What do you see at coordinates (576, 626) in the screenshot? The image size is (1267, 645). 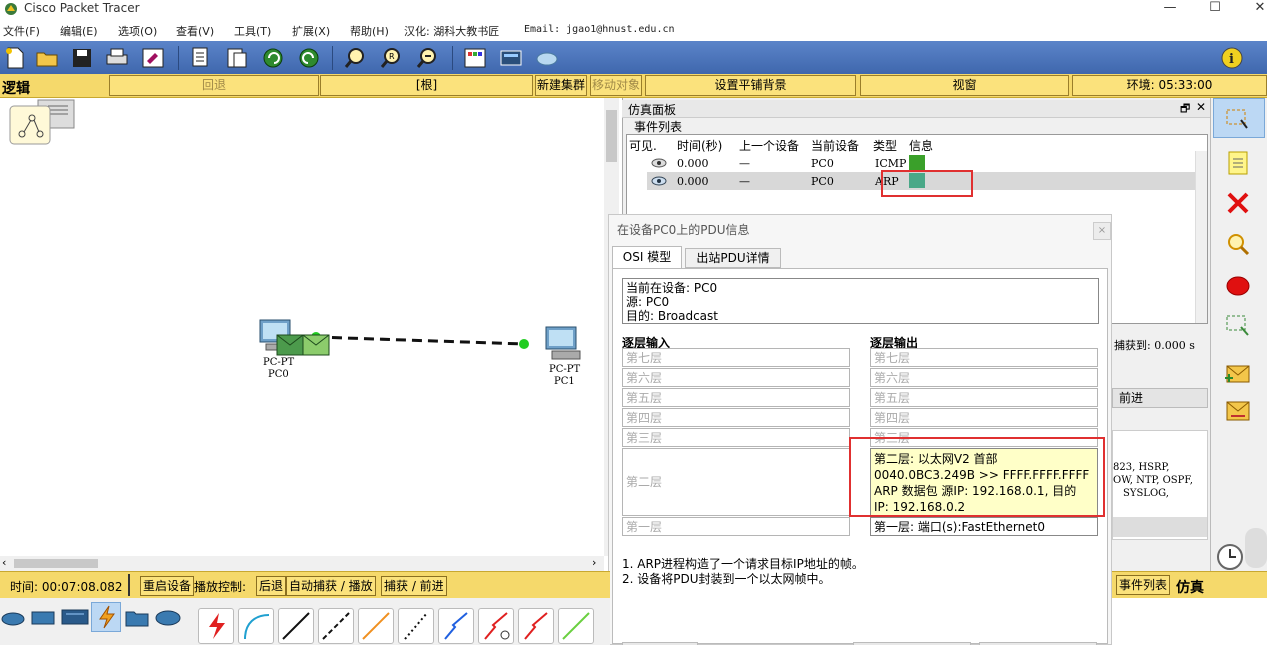 I see `octal-cable-button` at bounding box center [576, 626].